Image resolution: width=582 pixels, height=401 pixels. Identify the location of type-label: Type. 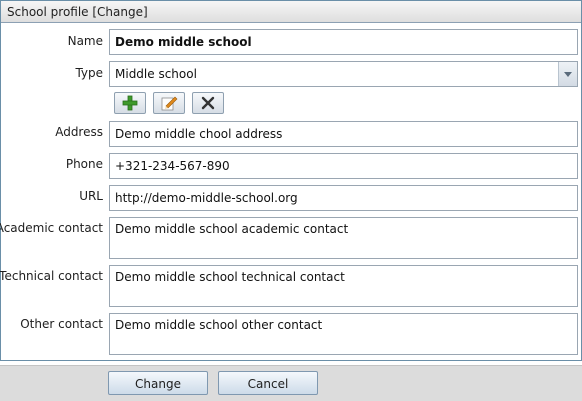
(89, 73).